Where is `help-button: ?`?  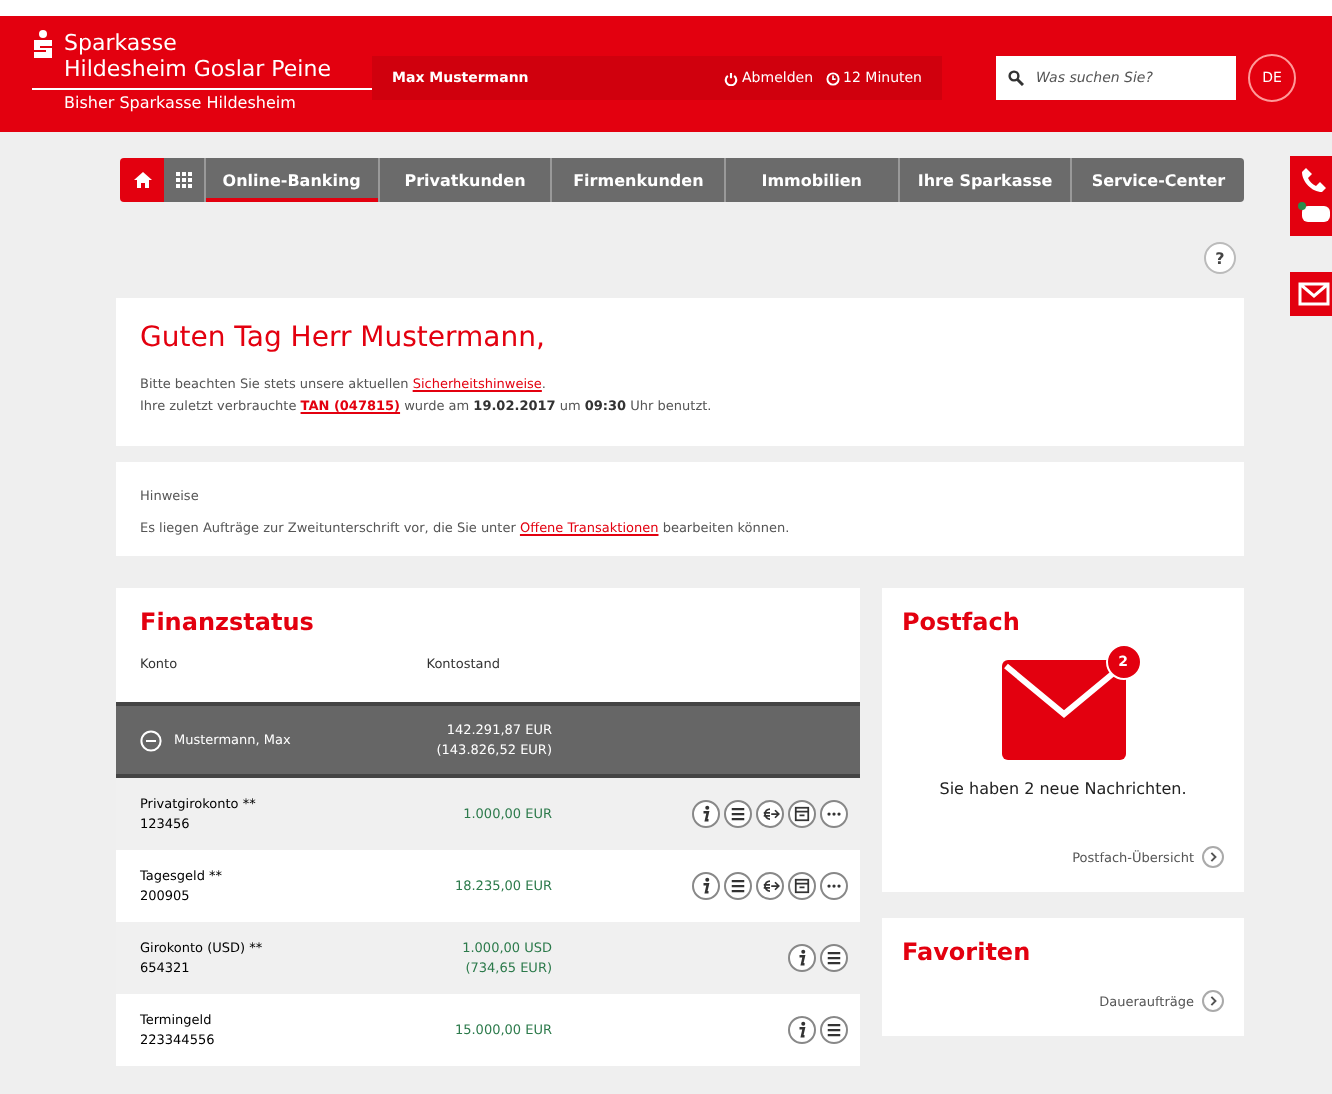
help-button: ? is located at coordinates (1220, 258).